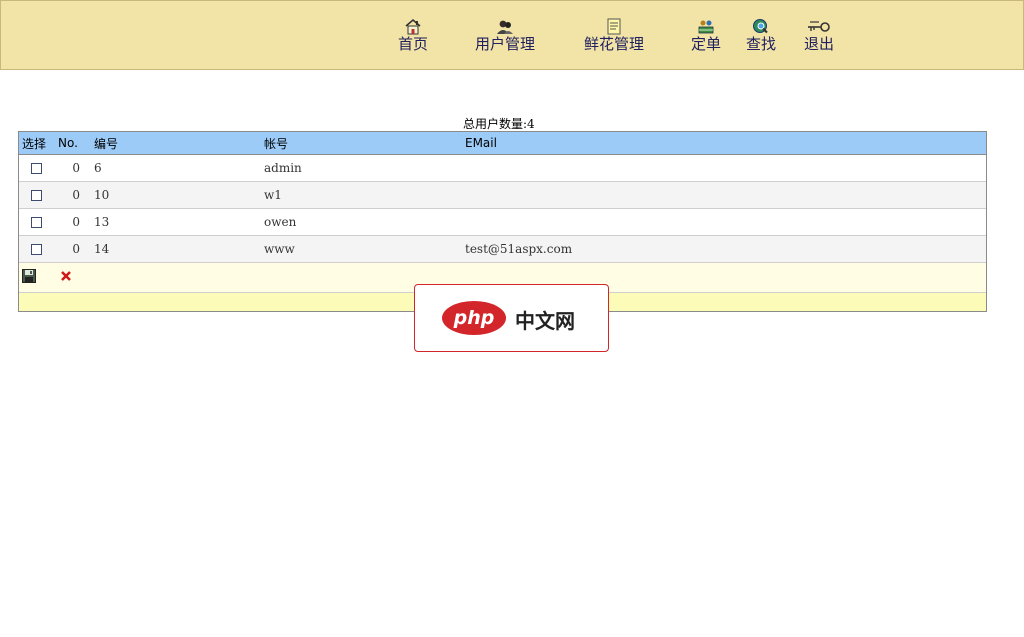  I want to click on nav-label: 查找, so click(761, 44).